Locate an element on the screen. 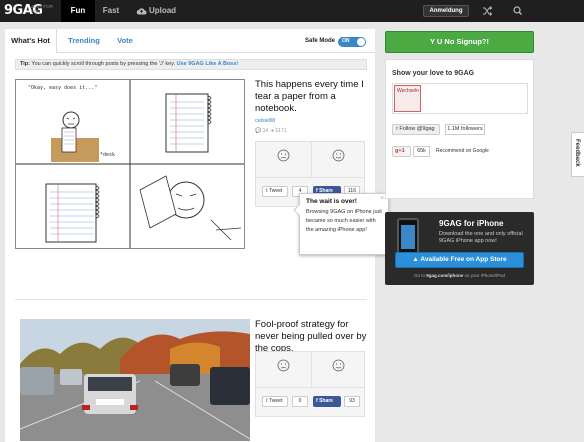 The image size is (584, 442). facebook-like-box: Wechseln is located at coordinates (460, 98).